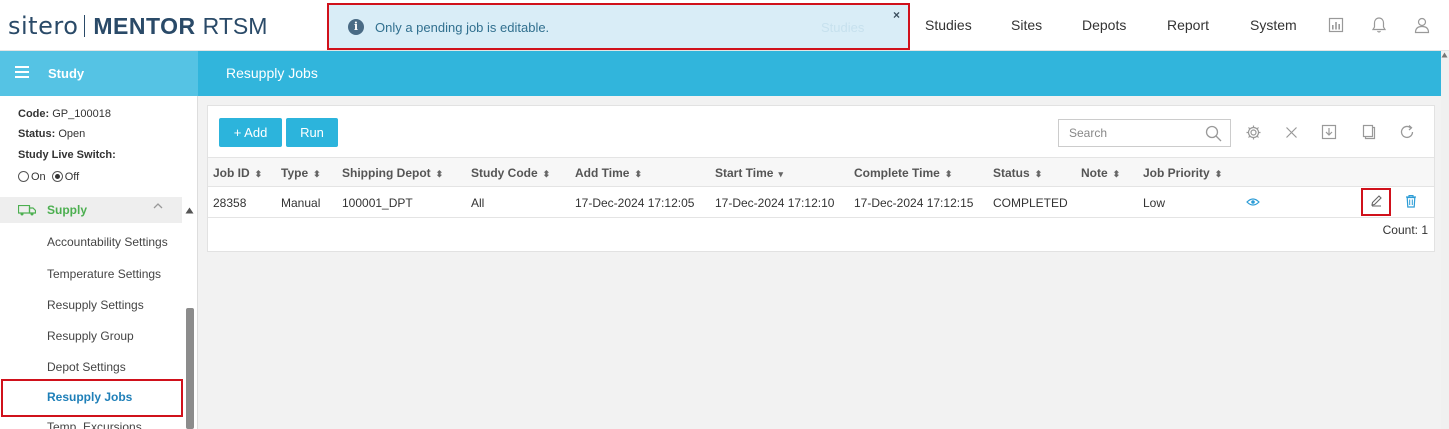  I want to click on cell-start-time: 17-Dec-2024 17:12:10, so click(775, 203).